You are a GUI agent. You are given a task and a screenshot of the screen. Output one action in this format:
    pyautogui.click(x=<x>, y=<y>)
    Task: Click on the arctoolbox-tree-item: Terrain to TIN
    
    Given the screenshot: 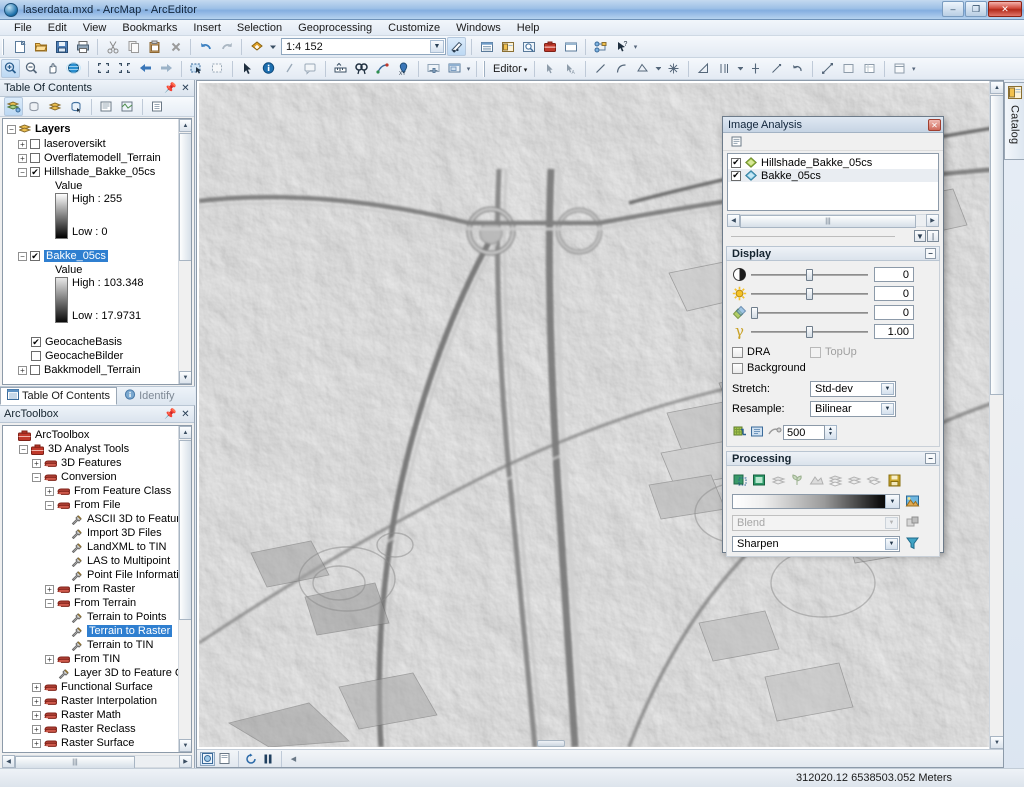 What is the action you would take?
    pyautogui.click(x=91, y=645)
    